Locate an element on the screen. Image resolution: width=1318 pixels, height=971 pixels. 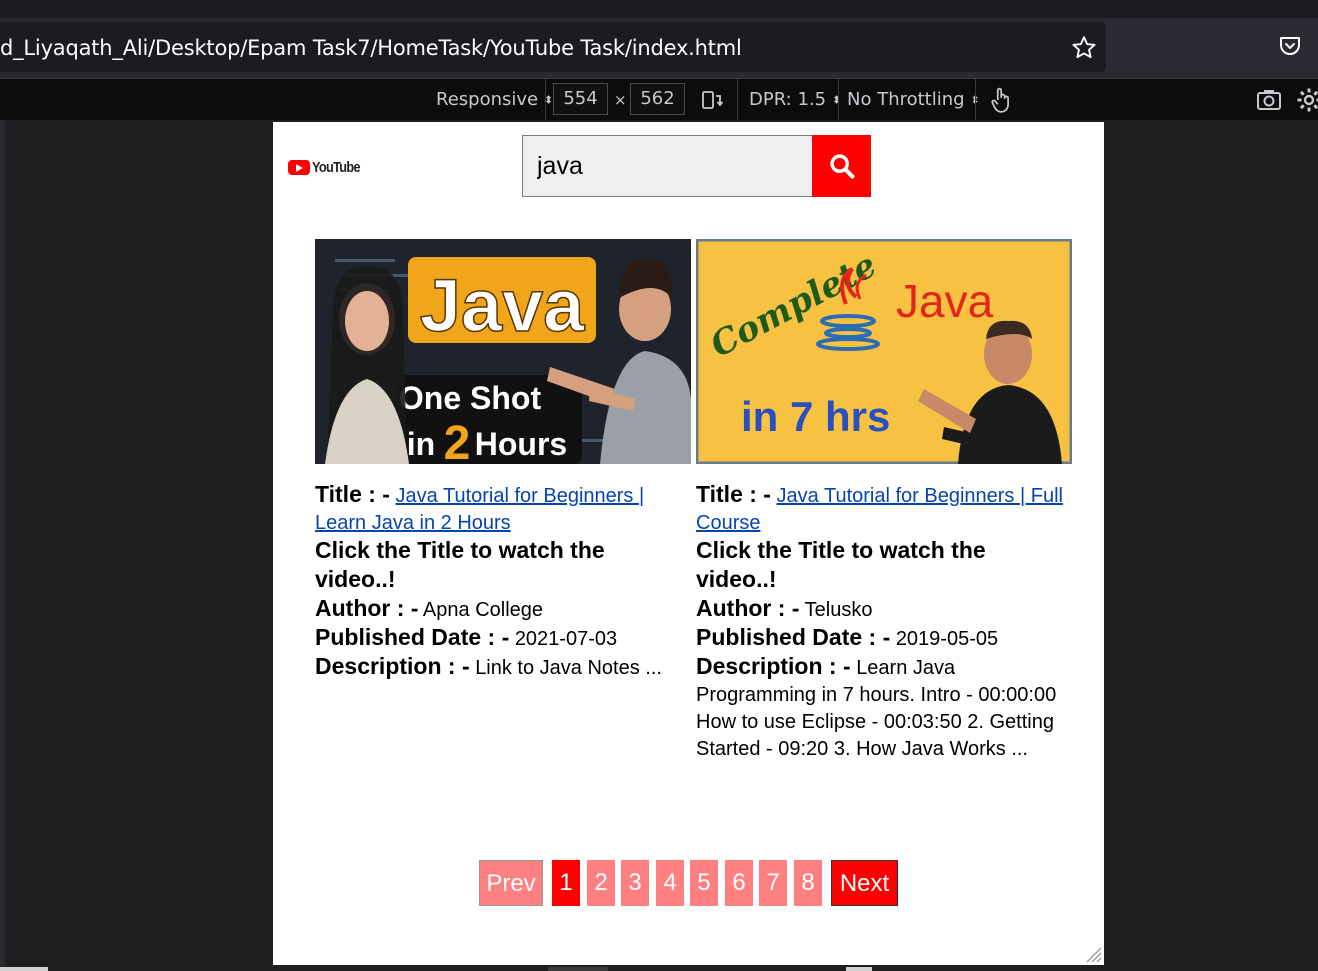
author-value: Telusko is located at coordinates (838, 610).